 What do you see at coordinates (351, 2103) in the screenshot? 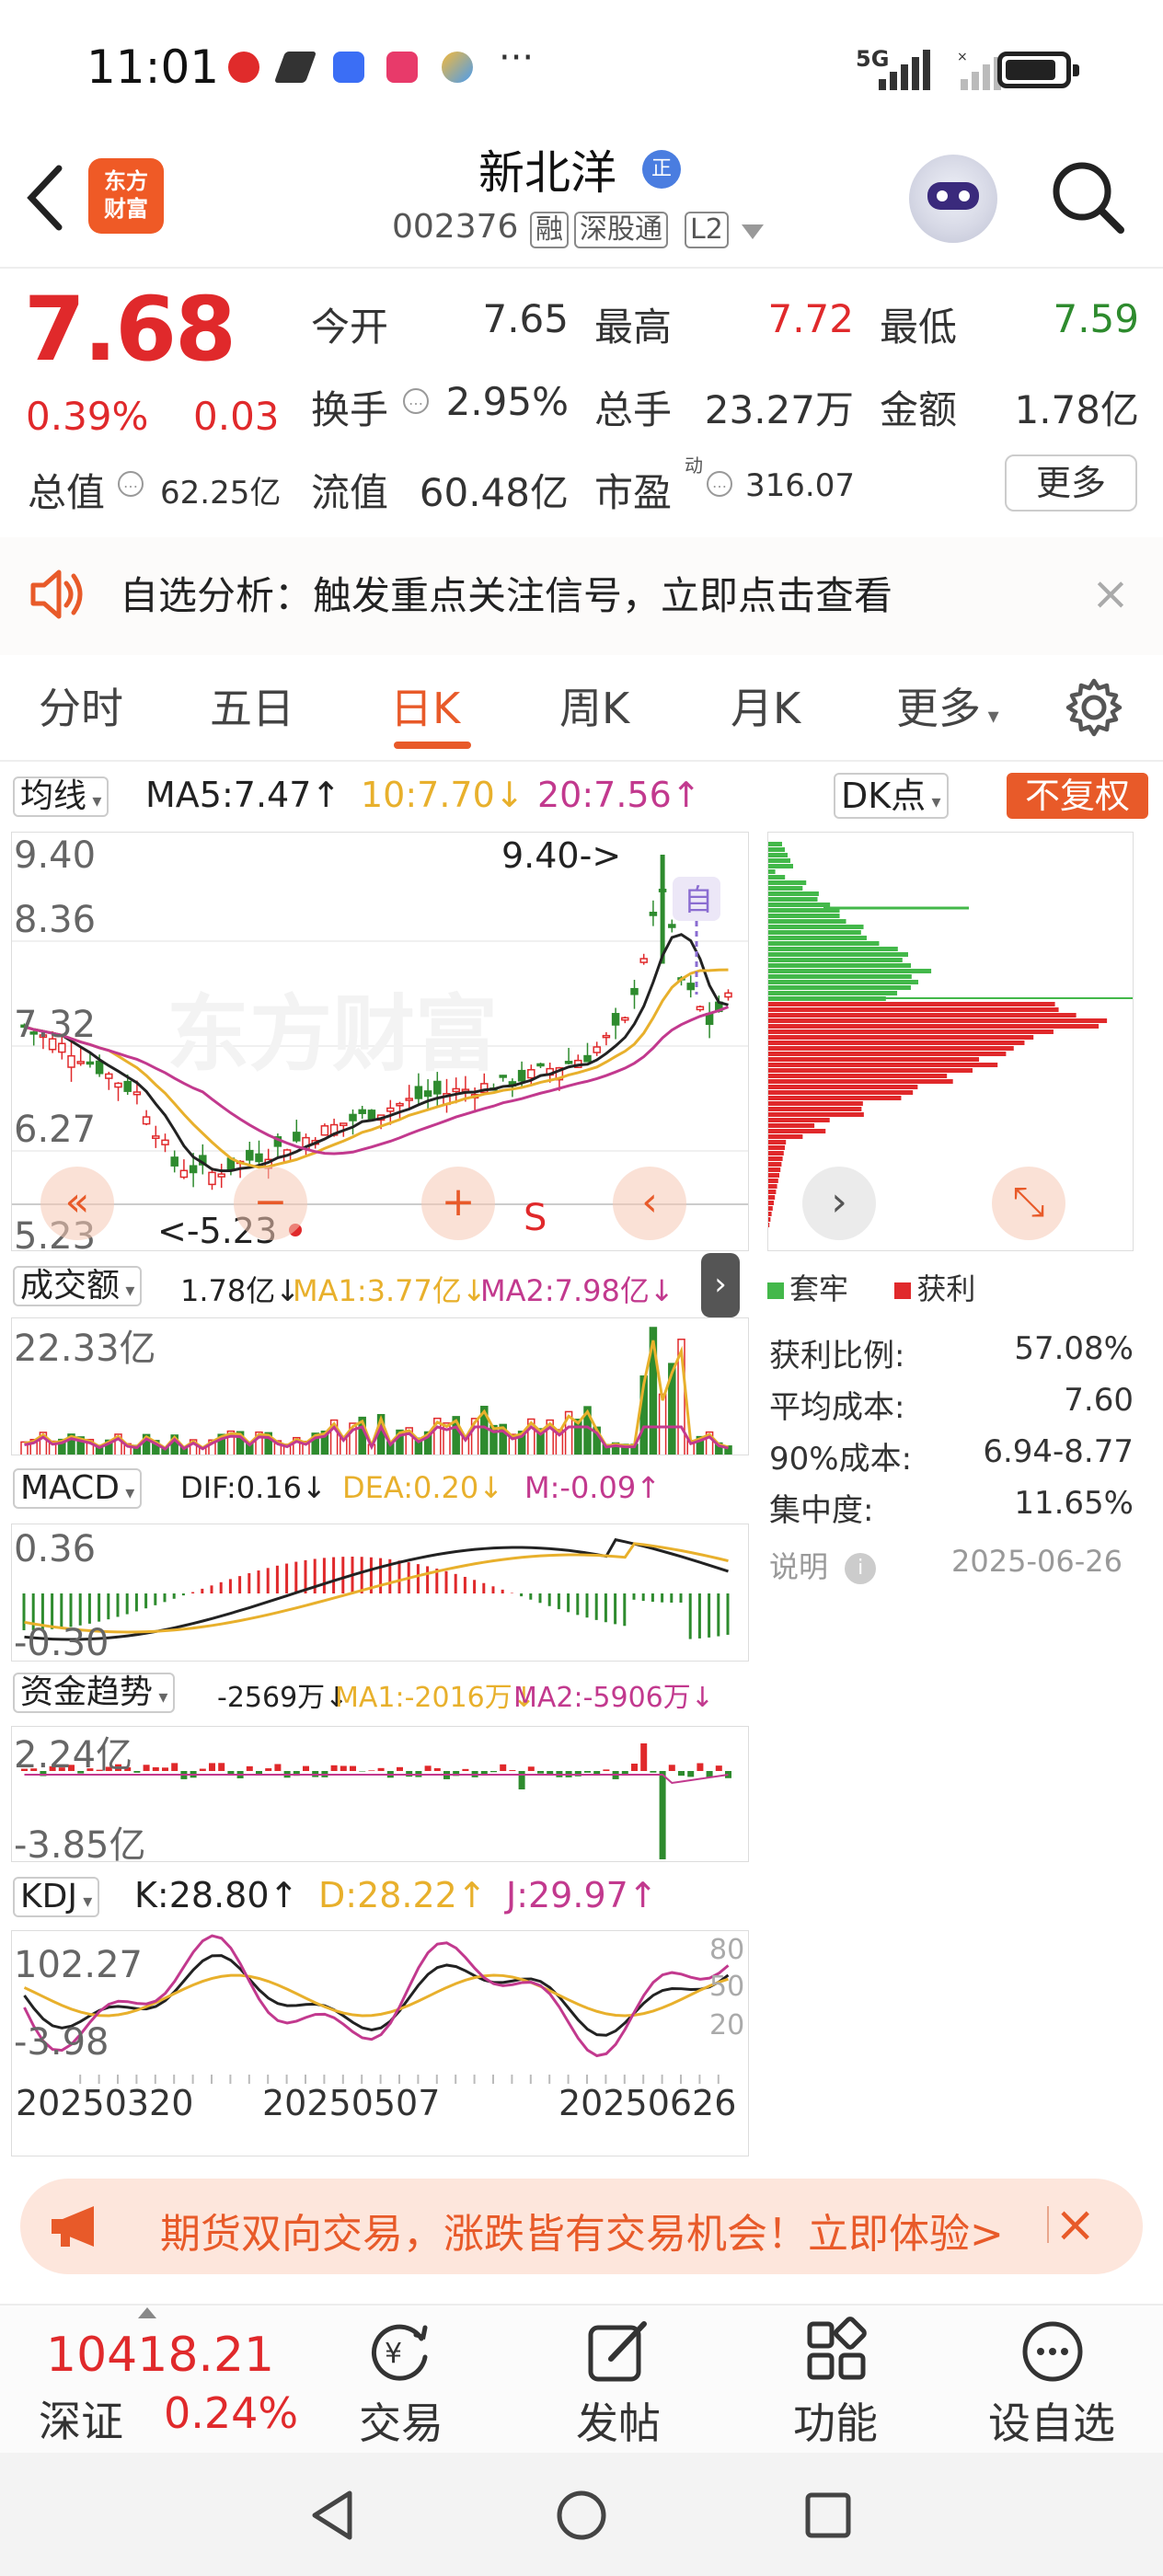
I see `date-label: 20250507` at bounding box center [351, 2103].